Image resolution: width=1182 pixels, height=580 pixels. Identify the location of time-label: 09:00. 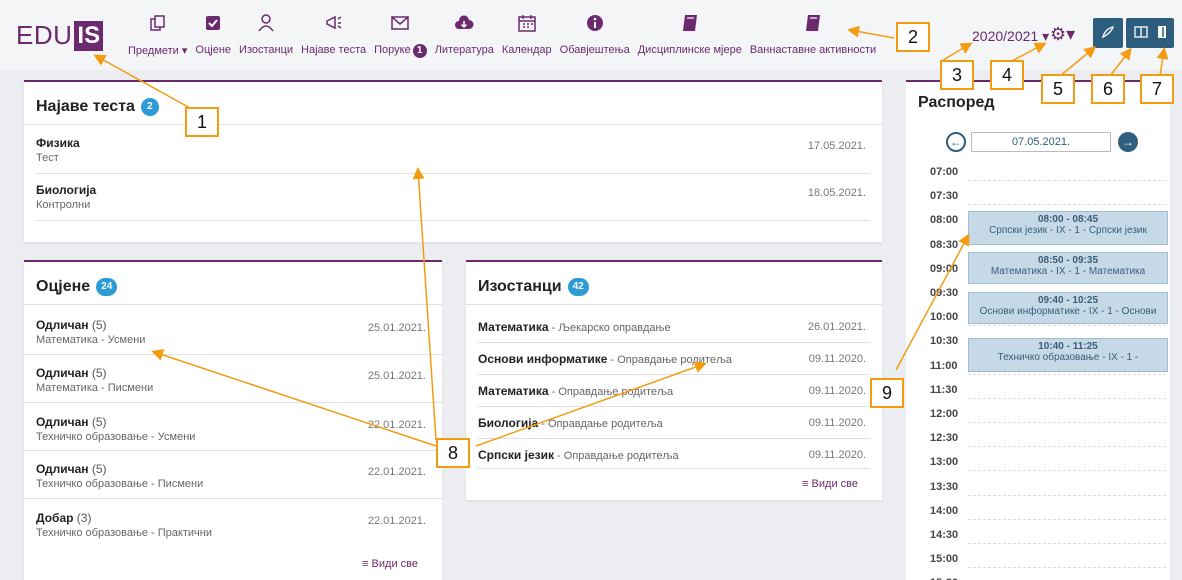
(944, 268).